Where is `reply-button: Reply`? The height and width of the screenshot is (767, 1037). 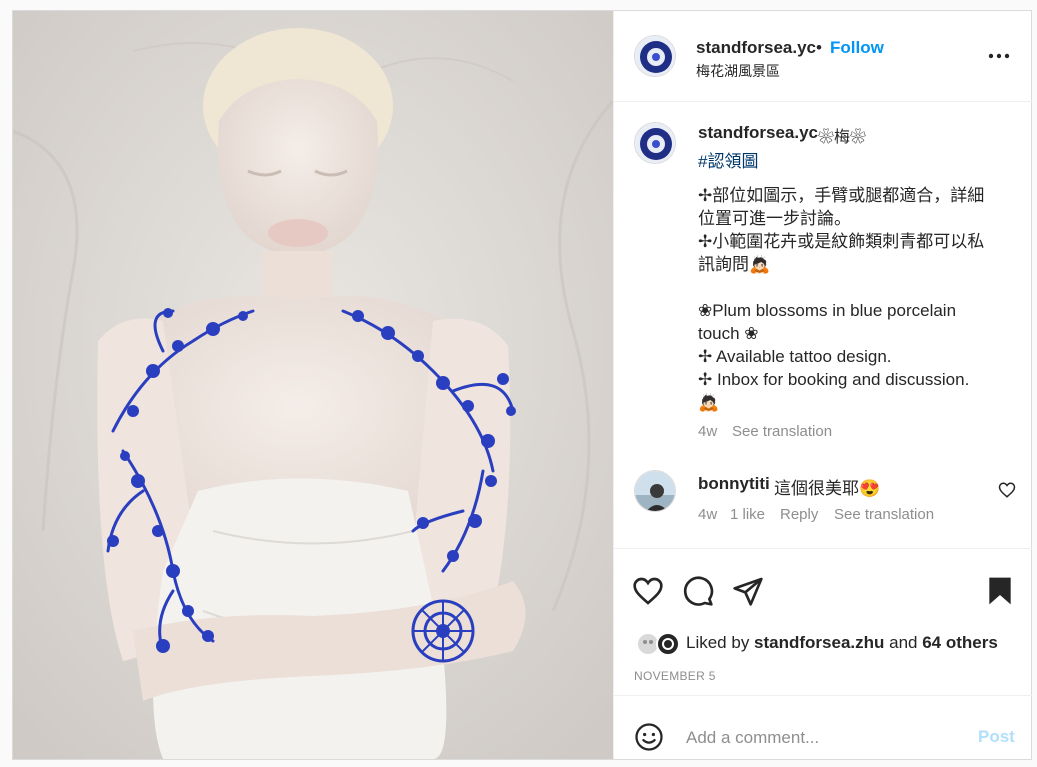
reply-button: Reply is located at coordinates (799, 514).